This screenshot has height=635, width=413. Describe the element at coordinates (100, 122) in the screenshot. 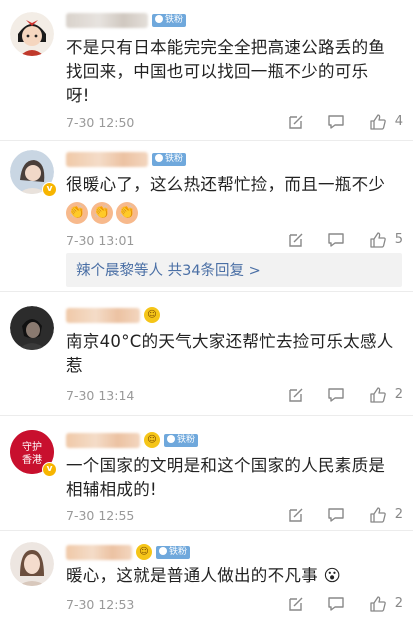

I see `comment-time: 7-30 12:50` at that location.